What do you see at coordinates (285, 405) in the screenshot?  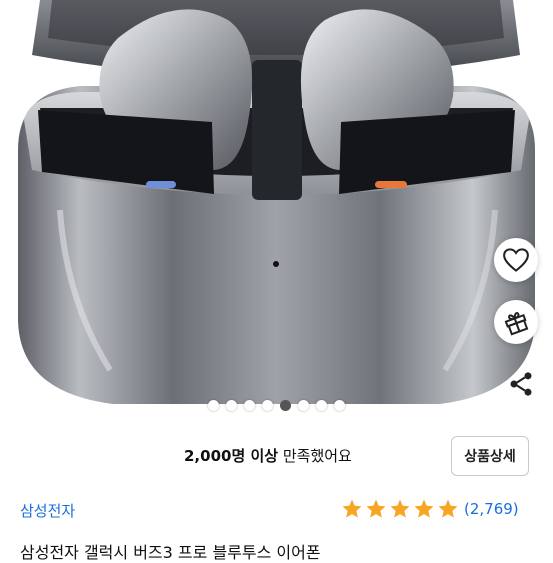 I see `carousel-dot-active` at bounding box center [285, 405].